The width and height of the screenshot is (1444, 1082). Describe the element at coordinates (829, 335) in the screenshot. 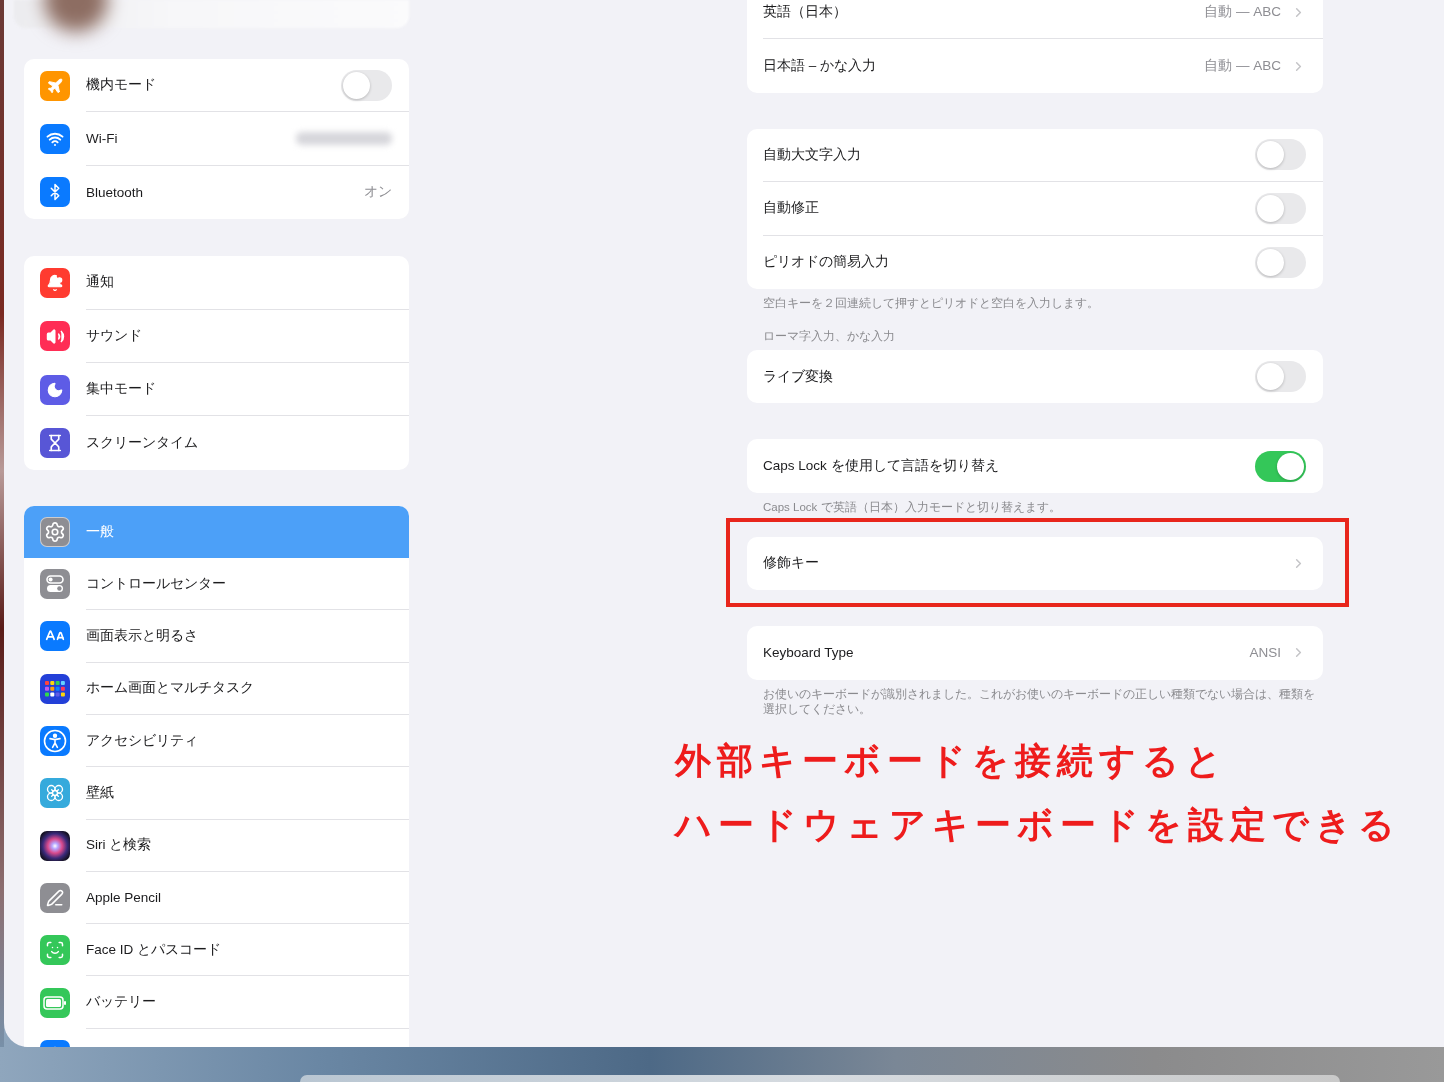

I see `section-header: ローマ字入力、かな入力` at that location.